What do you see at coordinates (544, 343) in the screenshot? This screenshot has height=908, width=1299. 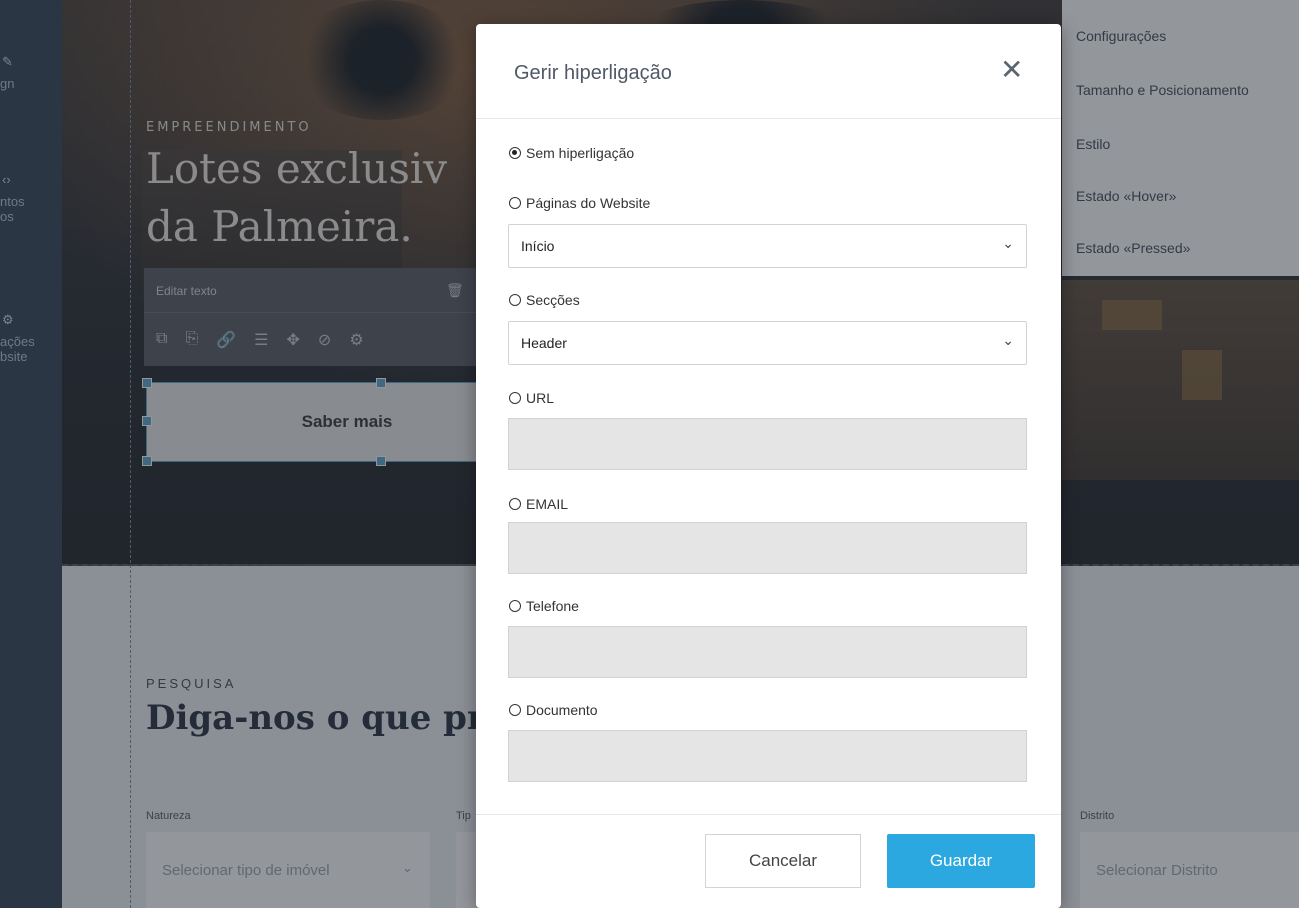 I see `select-value: Header` at bounding box center [544, 343].